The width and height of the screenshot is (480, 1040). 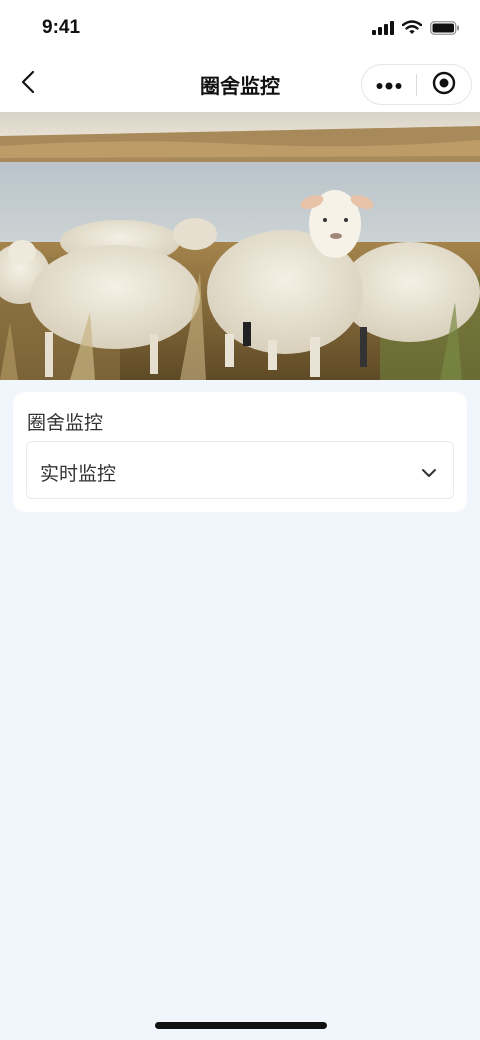 What do you see at coordinates (65, 423) in the screenshot?
I see `card-title: 圈舍监控` at bounding box center [65, 423].